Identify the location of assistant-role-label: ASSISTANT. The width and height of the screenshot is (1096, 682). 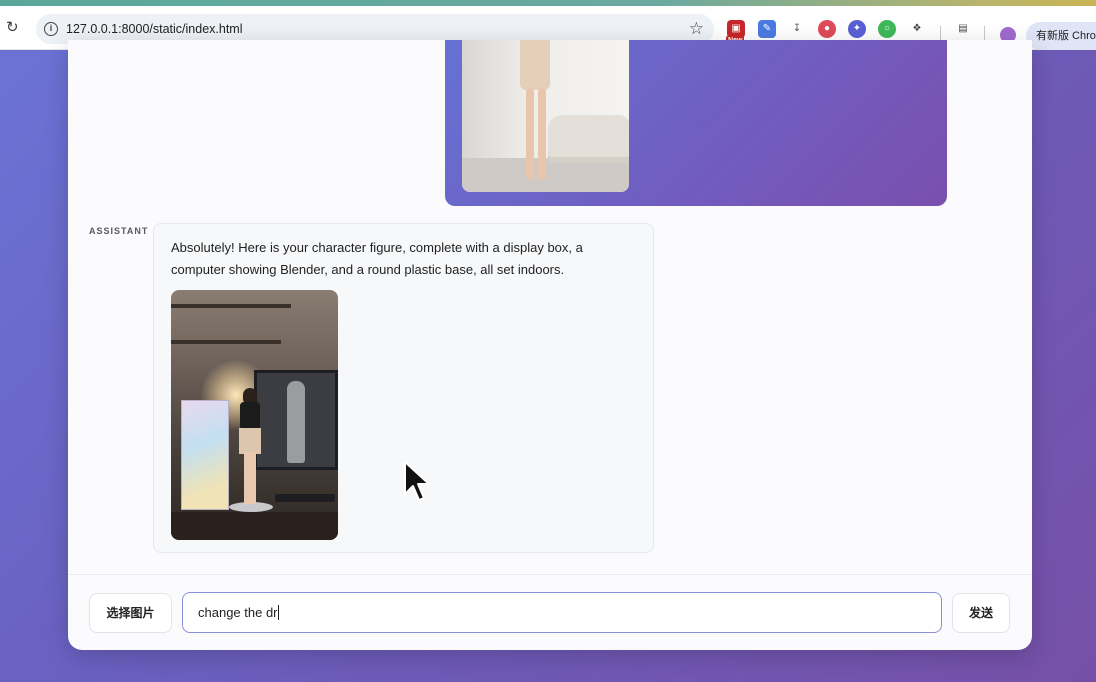
(119, 231).